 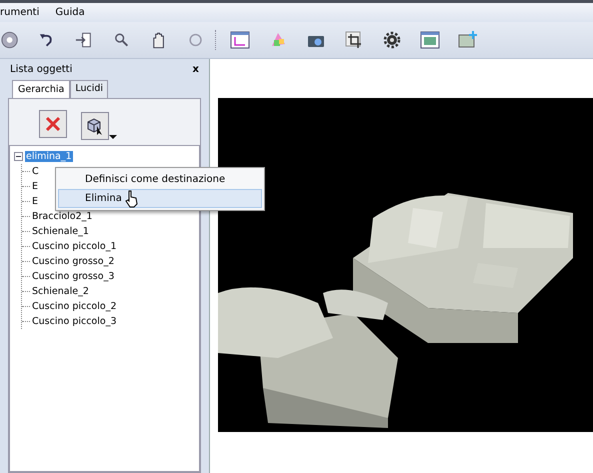 What do you see at coordinates (131, 199) in the screenshot?
I see `hand-cursor-icon` at bounding box center [131, 199].